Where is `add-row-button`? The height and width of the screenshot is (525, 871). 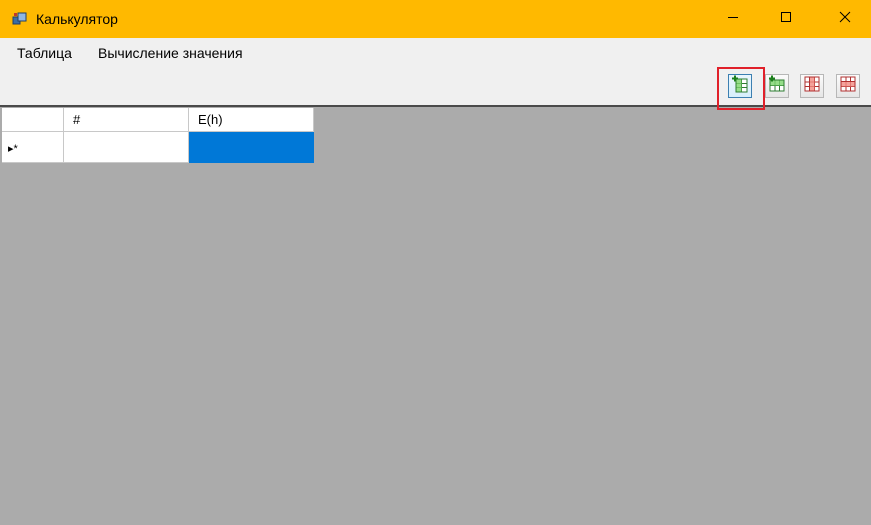
add-row-button is located at coordinates (777, 86).